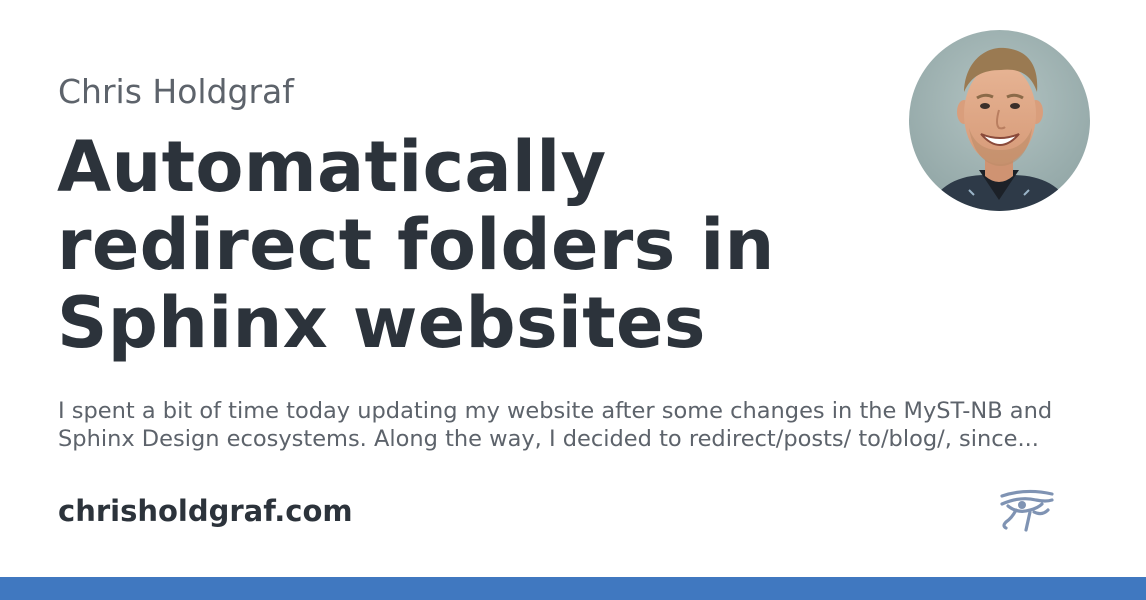 This screenshot has height=600, width=1146. I want to click on author-name: Chris Holdgraf, so click(176, 91).